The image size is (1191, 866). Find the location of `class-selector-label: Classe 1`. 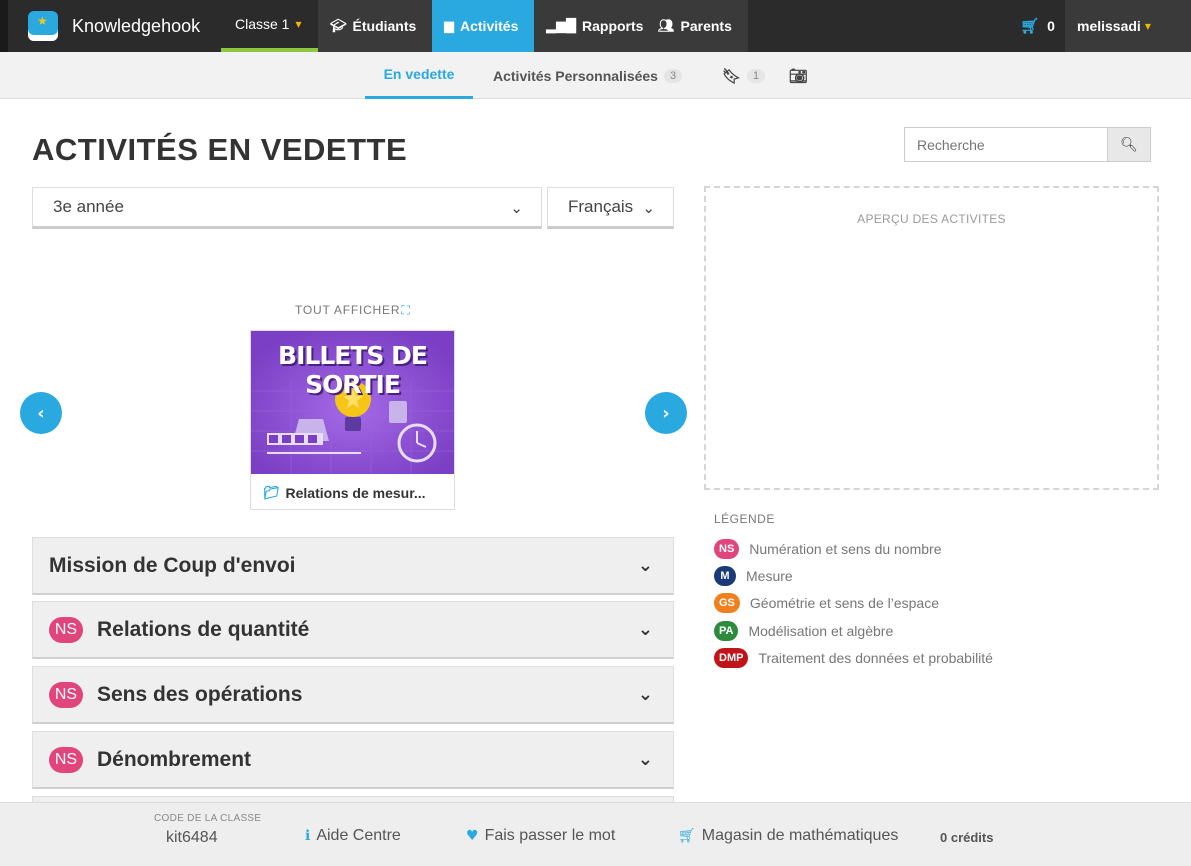

class-selector-label: Classe 1 is located at coordinates (262, 24).